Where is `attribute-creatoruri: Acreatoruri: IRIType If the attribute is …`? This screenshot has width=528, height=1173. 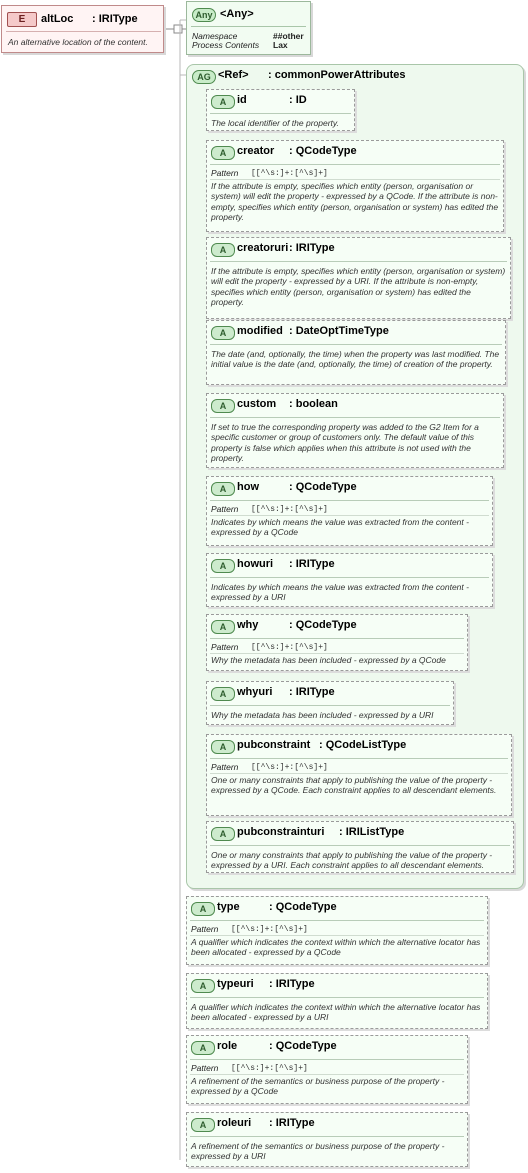
attribute-creatoruri: Acreatoruri: IRIType If the attribute is … is located at coordinates (358, 278).